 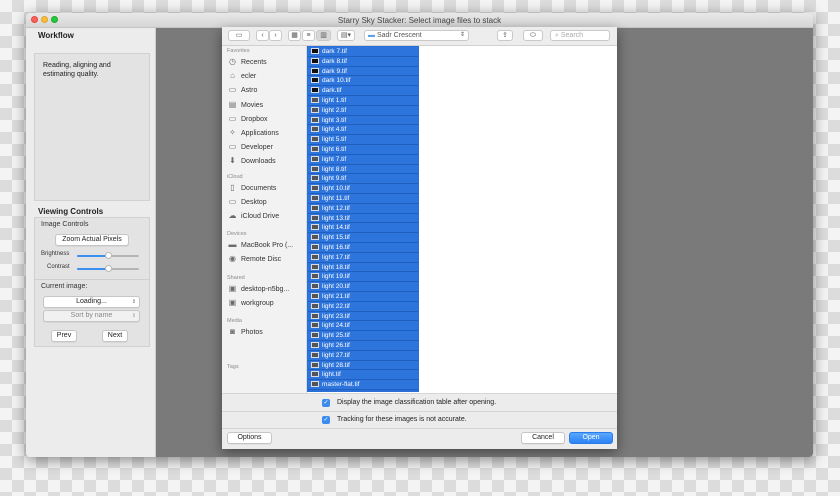 I want to click on file-list-item: dark.tif, so click(x=363, y=91).